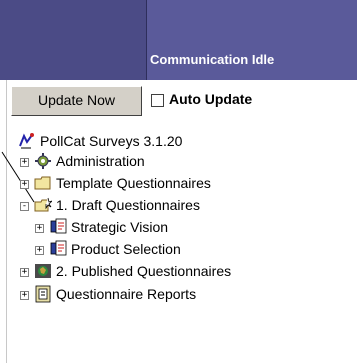 The image size is (357, 363). Describe the element at coordinates (43, 204) in the screenshot. I see `draft-folder-icon` at that location.